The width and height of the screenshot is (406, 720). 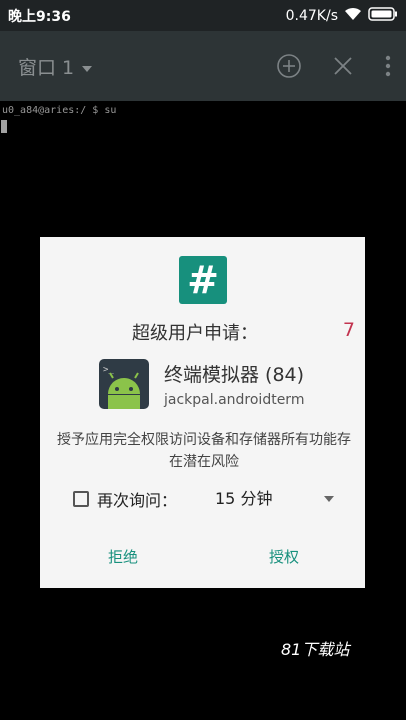 I want to click on status-right: 0.47K/s, so click(x=341, y=15).